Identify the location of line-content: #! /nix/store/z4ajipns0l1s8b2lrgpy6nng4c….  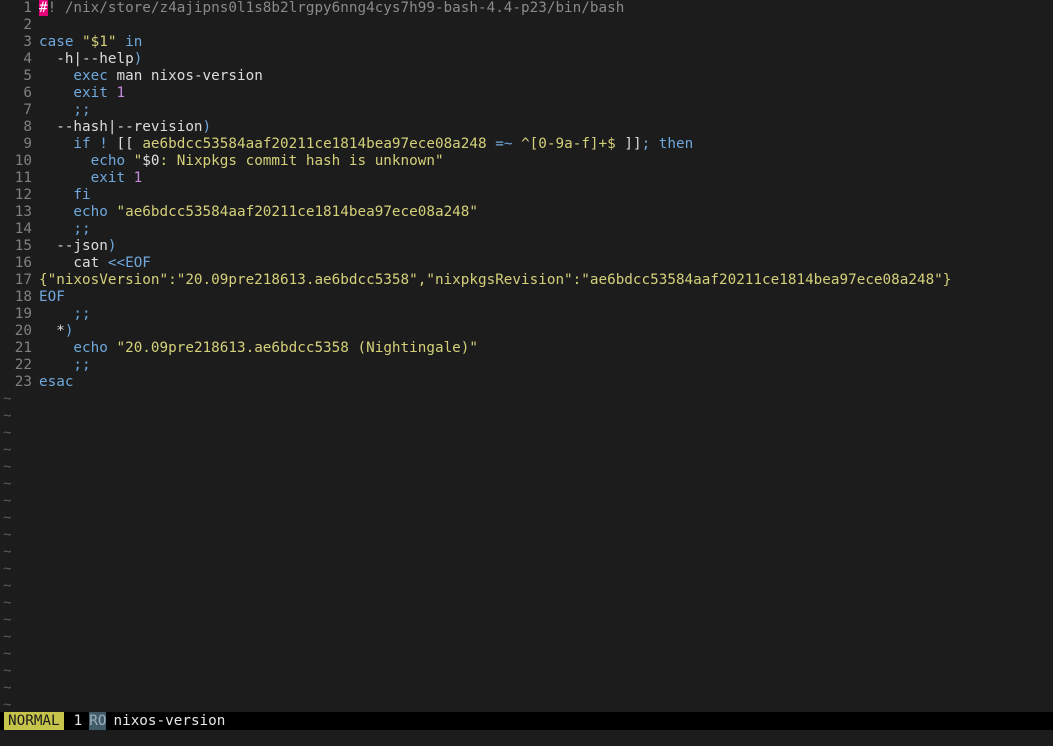
(331, 8).